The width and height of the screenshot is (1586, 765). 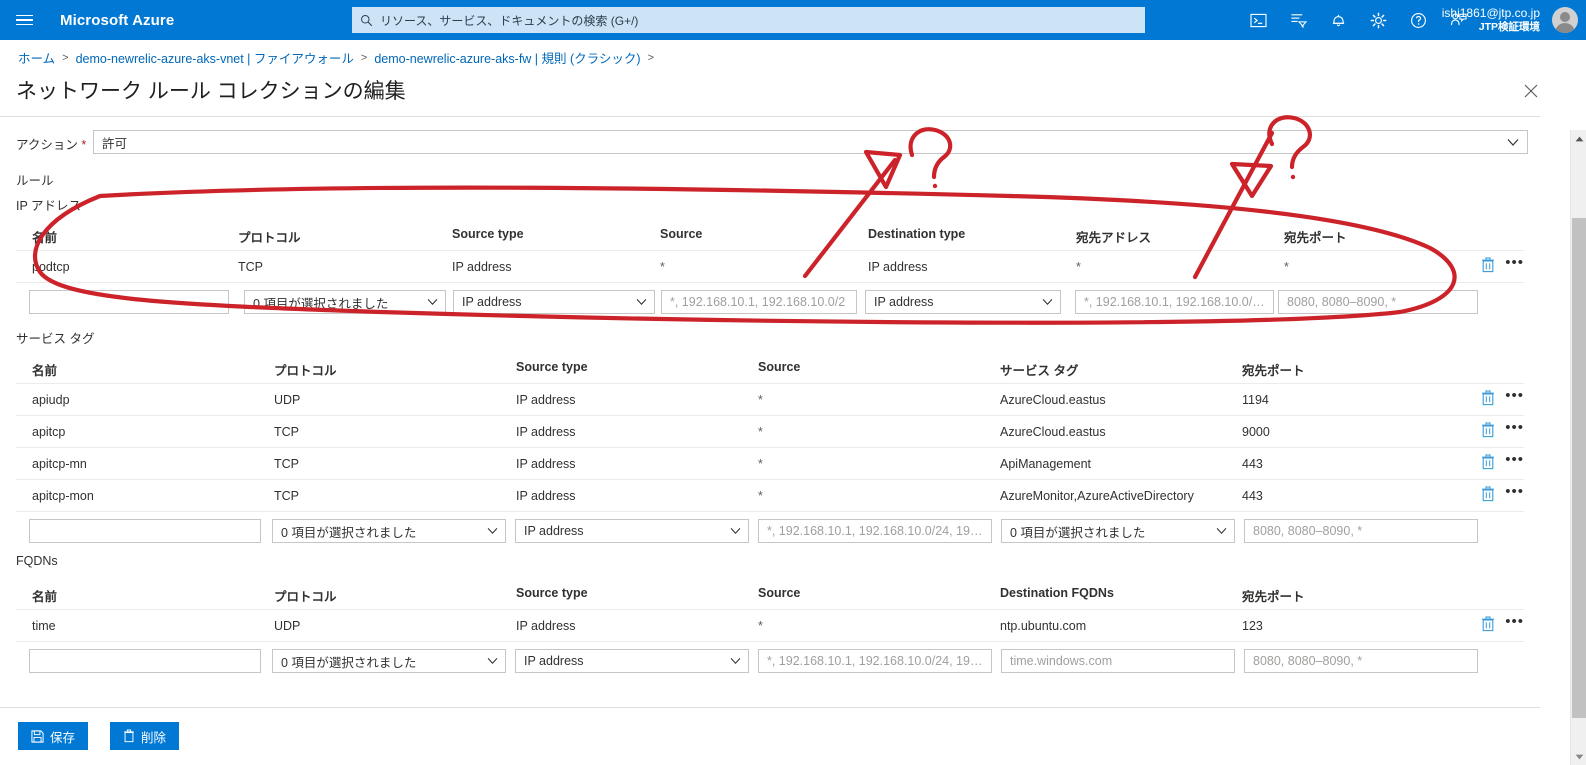 What do you see at coordinates (898, 267) in the screenshot?
I see `ip-row-dest-type: IP address` at bounding box center [898, 267].